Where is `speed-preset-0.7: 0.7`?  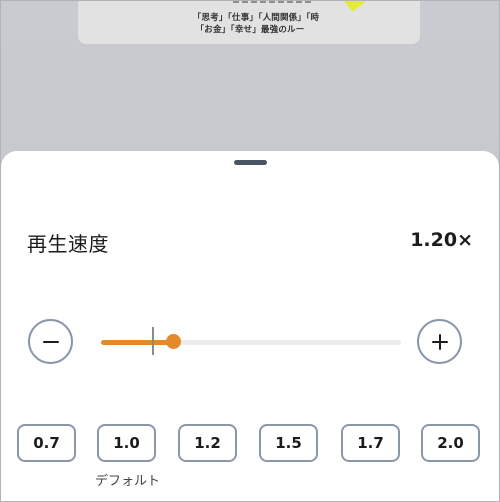 speed-preset-0.7: 0.7 is located at coordinates (46, 443).